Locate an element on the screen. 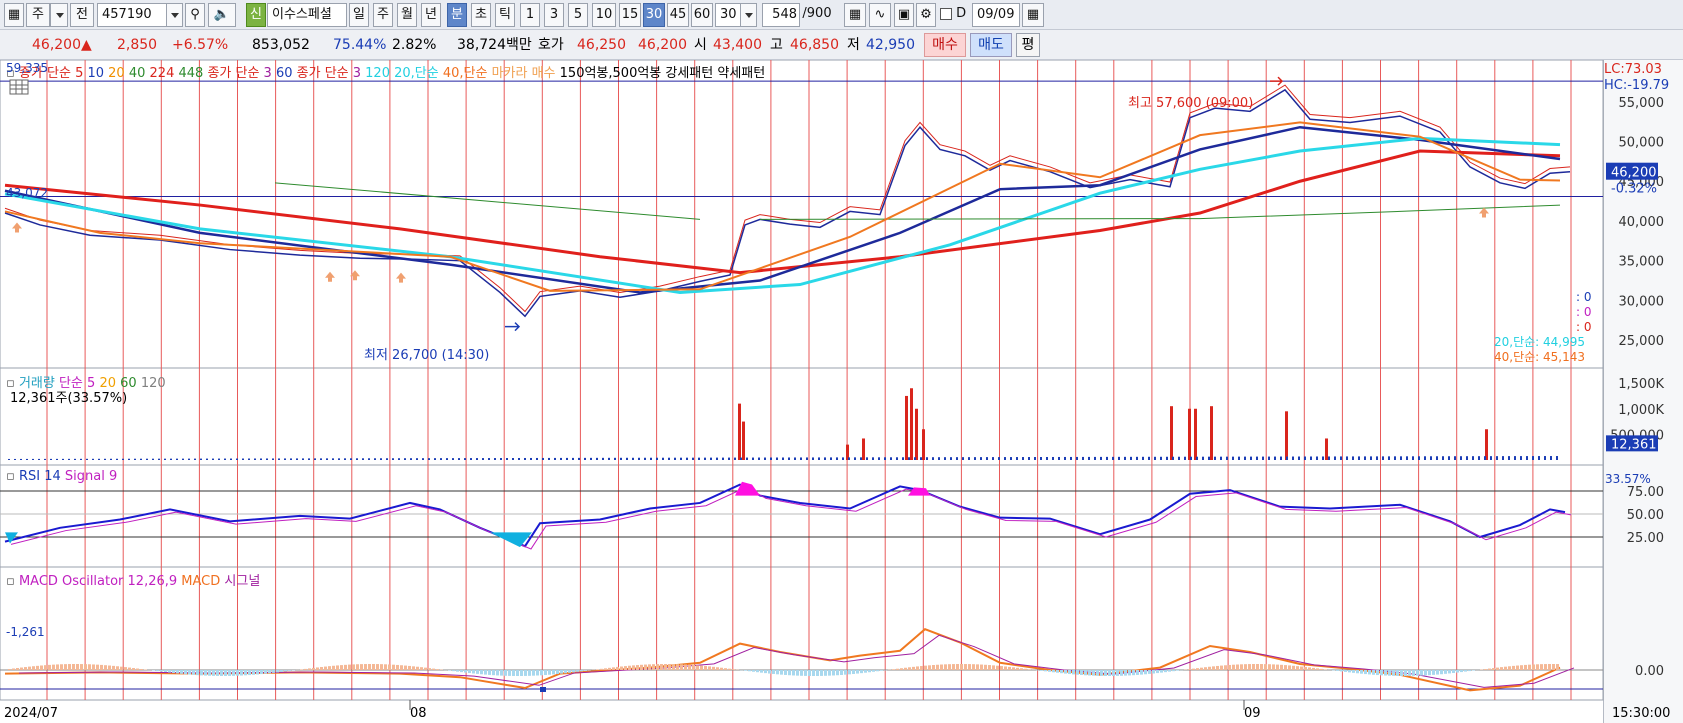 The width and height of the screenshot is (1683, 723). interval-60: 60 is located at coordinates (702, 15).